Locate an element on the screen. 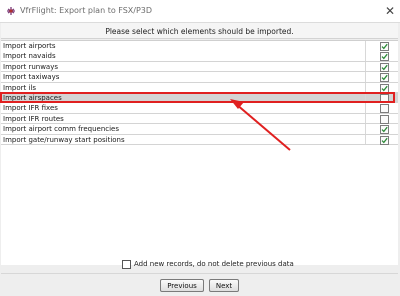 The width and height of the screenshot is (400, 296). table-row: Import runways is located at coordinates (199, 67).